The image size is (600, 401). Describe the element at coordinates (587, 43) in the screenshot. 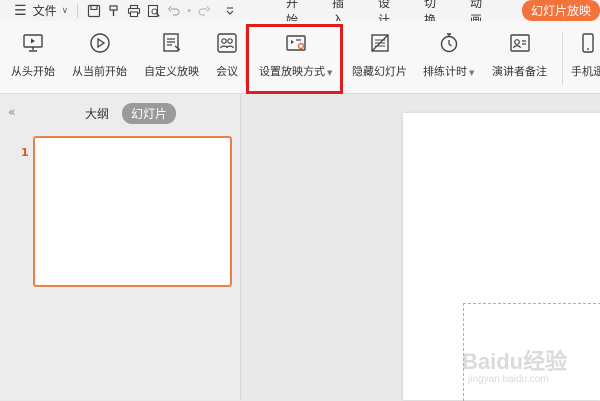

I see `phone-remote-icon` at that location.